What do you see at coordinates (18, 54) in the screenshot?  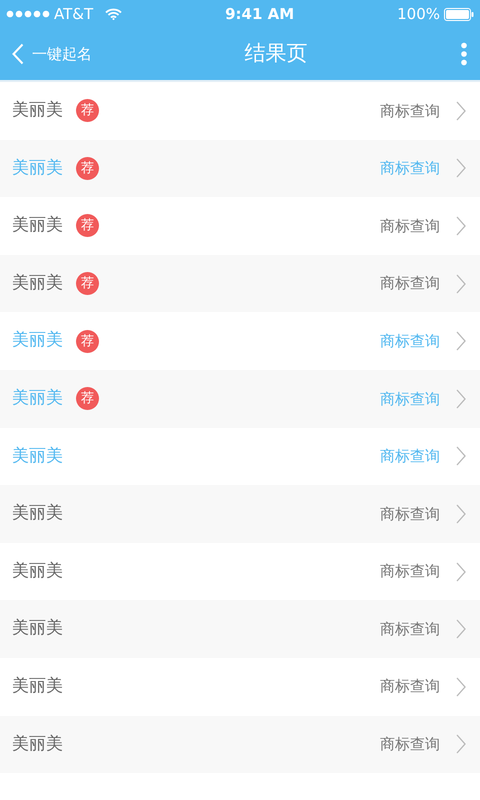 I see `back-icon` at bounding box center [18, 54].